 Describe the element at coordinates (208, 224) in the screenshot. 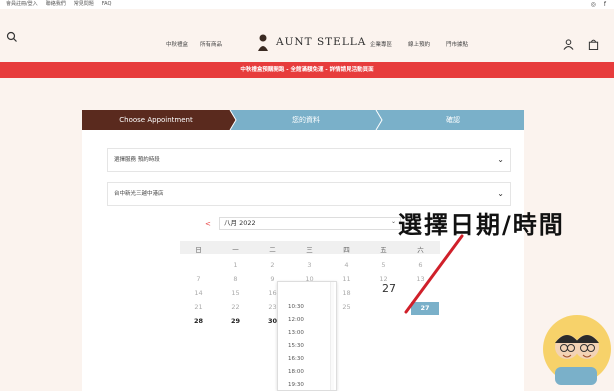

I see `prev-month-button: <` at that location.